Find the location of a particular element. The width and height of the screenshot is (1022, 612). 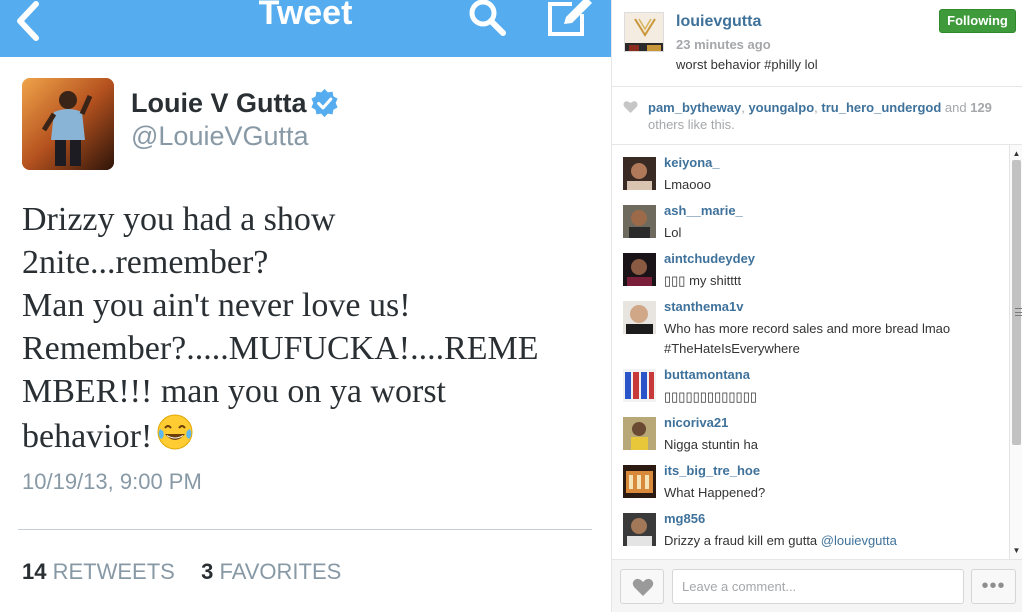

liker-link: youngalpo is located at coordinates (781, 107).